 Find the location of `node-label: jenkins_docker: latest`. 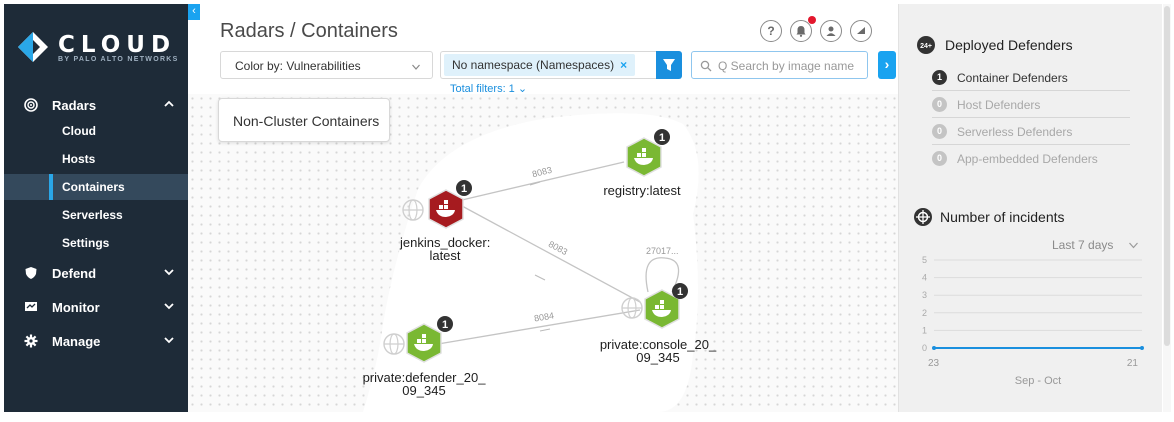

node-label: jenkins_docker: latest is located at coordinates (445, 249).